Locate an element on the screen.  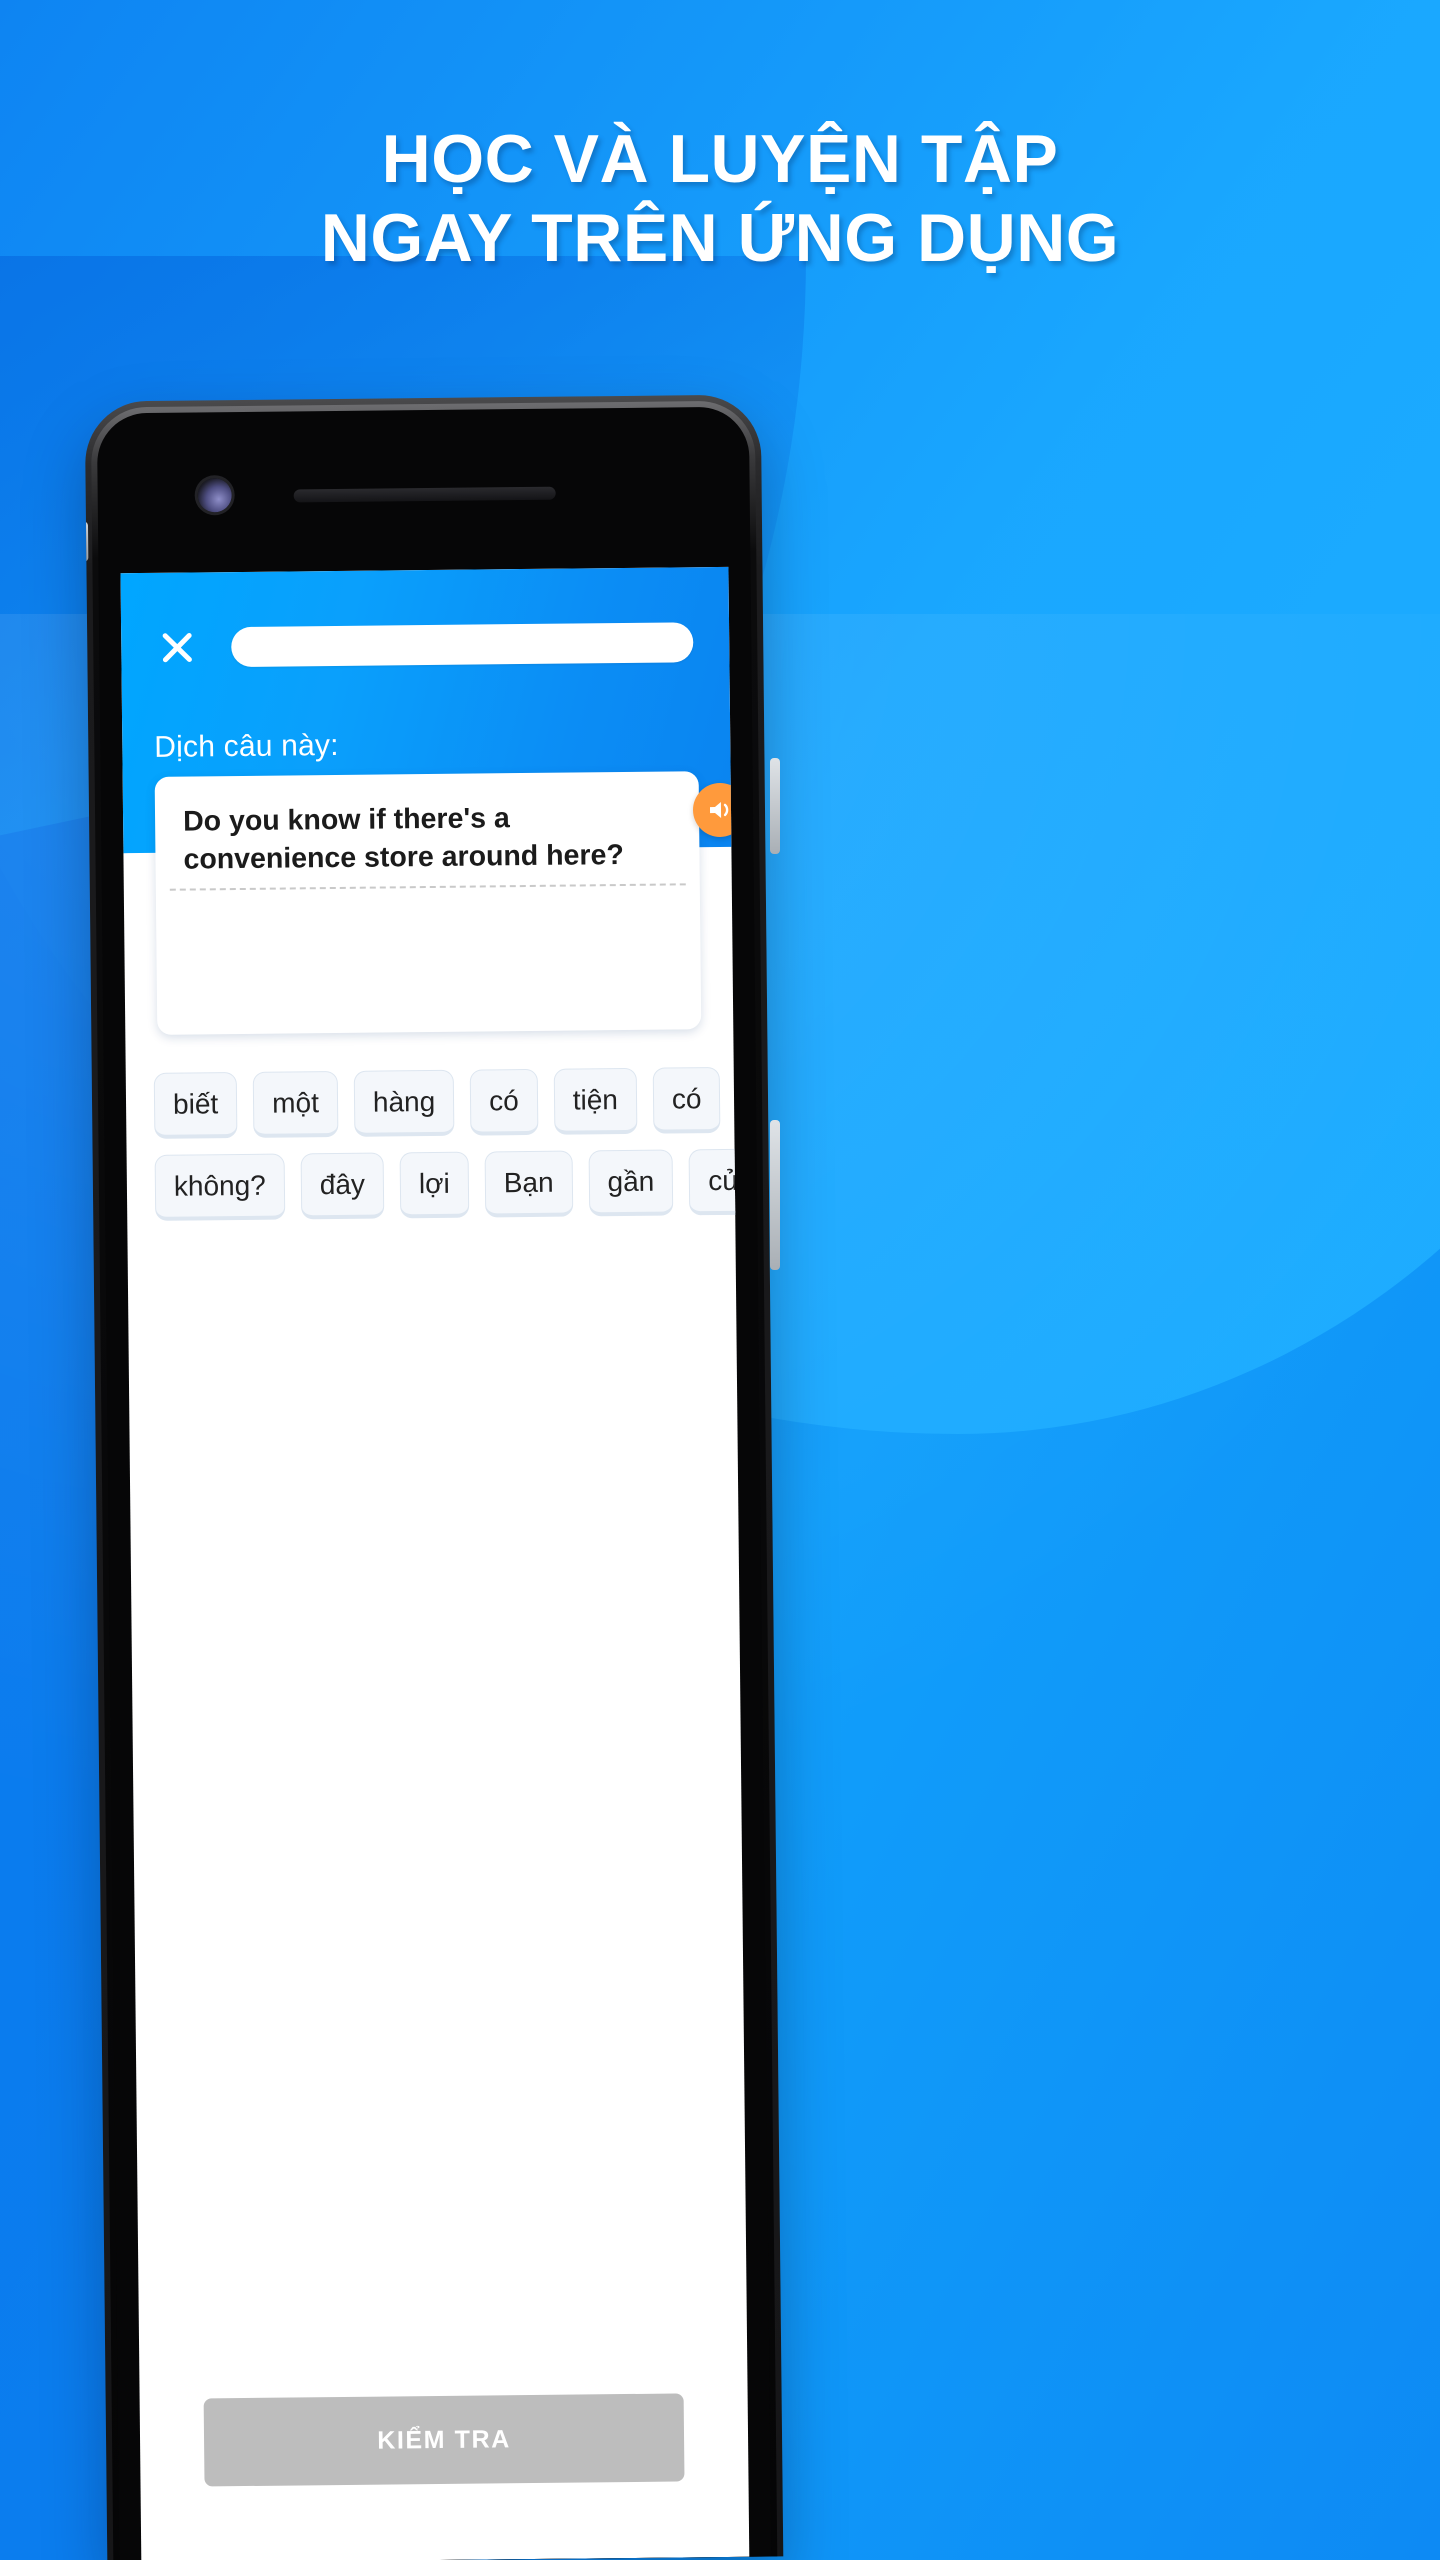
answer-divider is located at coordinates (427, 887).